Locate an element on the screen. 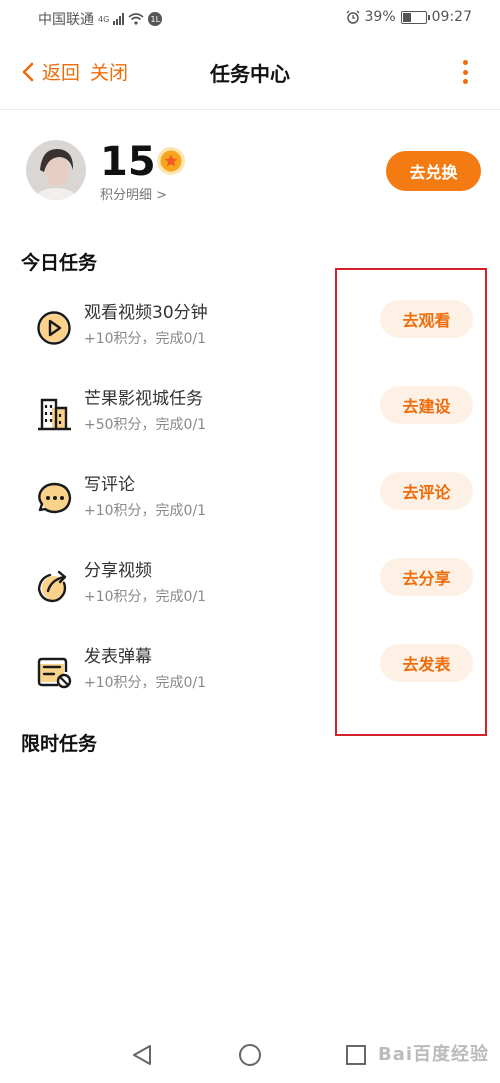 This screenshot has height=1083, width=500. task-item: 观看视频30分钟 +10积分，完成0/1 去观看 is located at coordinates (250, 338).